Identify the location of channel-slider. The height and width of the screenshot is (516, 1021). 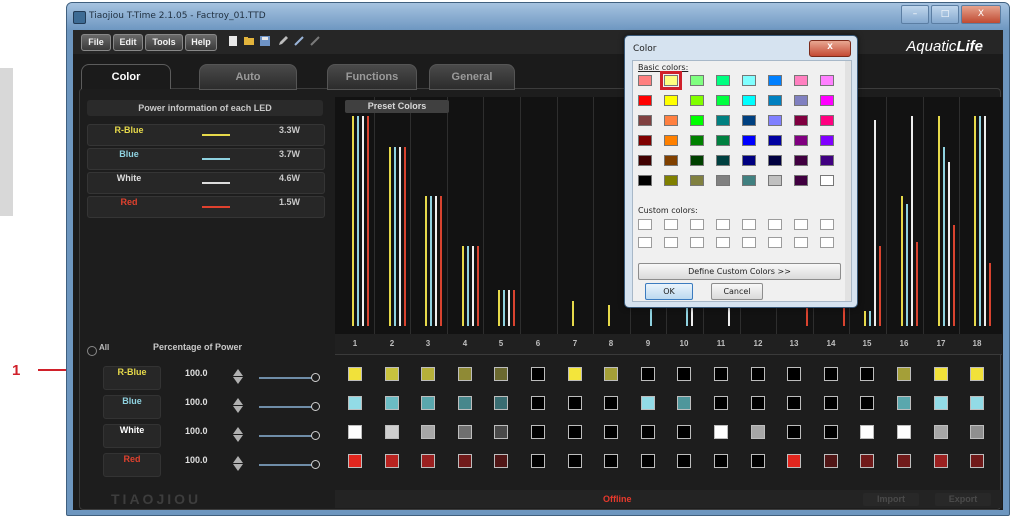
(287, 465).